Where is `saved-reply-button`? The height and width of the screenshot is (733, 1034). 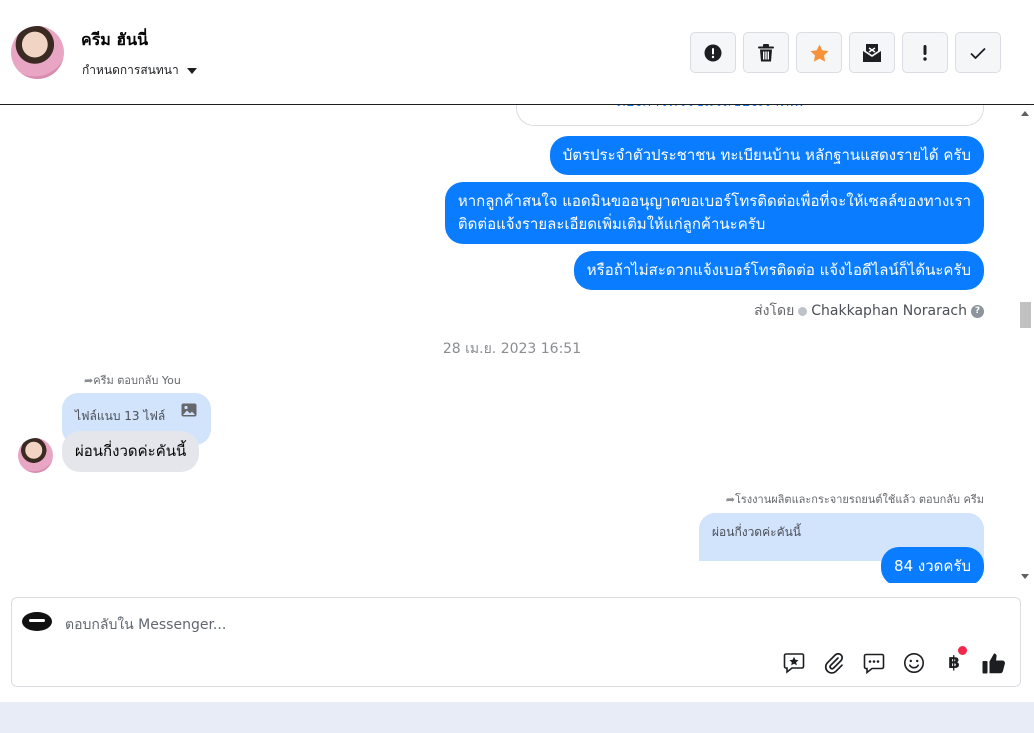 saved-reply-button is located at coordinates (794, 663).